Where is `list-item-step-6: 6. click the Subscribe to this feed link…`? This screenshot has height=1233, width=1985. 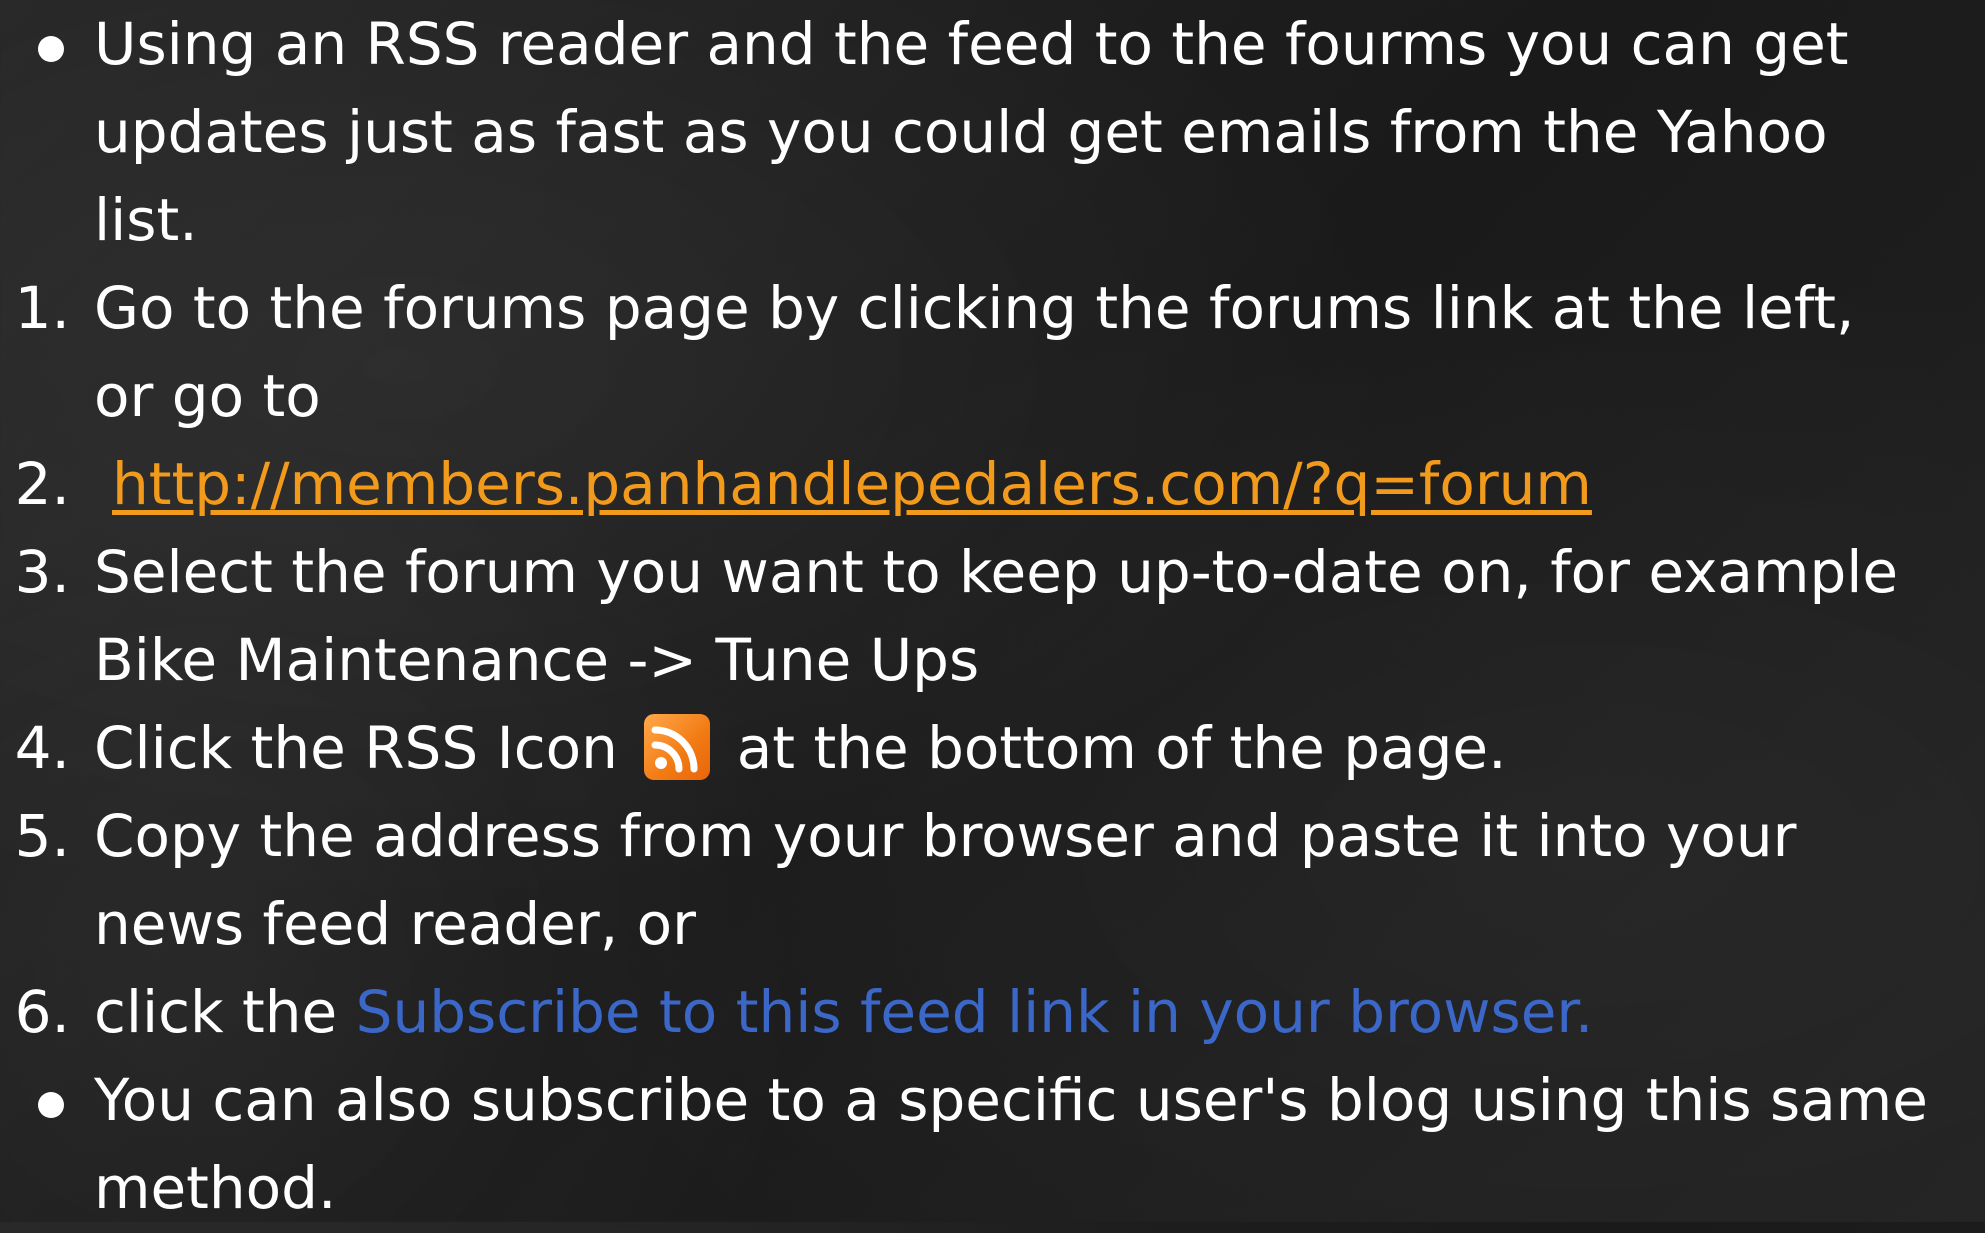 list-item-step-6: 6. click the Subscribe to this feed link… is located at coordinates (992, 1012).